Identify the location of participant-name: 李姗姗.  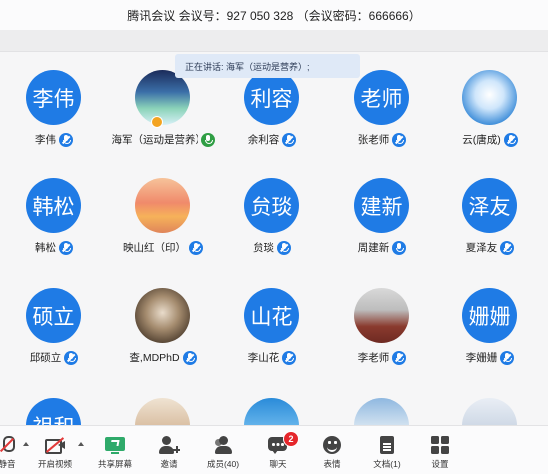
(481, 358).